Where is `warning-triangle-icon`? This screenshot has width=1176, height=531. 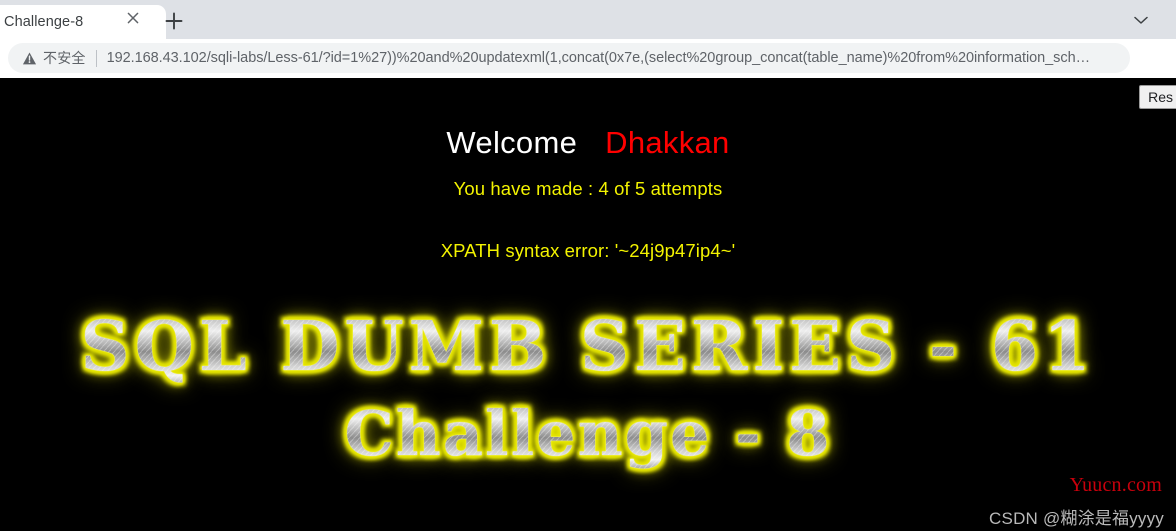
warning-triangle-icon is located at coordinates (29, 58).